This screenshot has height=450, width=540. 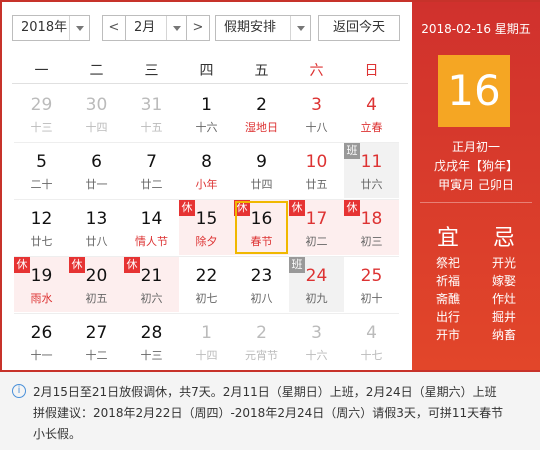 What do you see at coordinates (206, 341) in the screenshot?
I see `day-cell: 1 十四` at bounding box center [206, 341].